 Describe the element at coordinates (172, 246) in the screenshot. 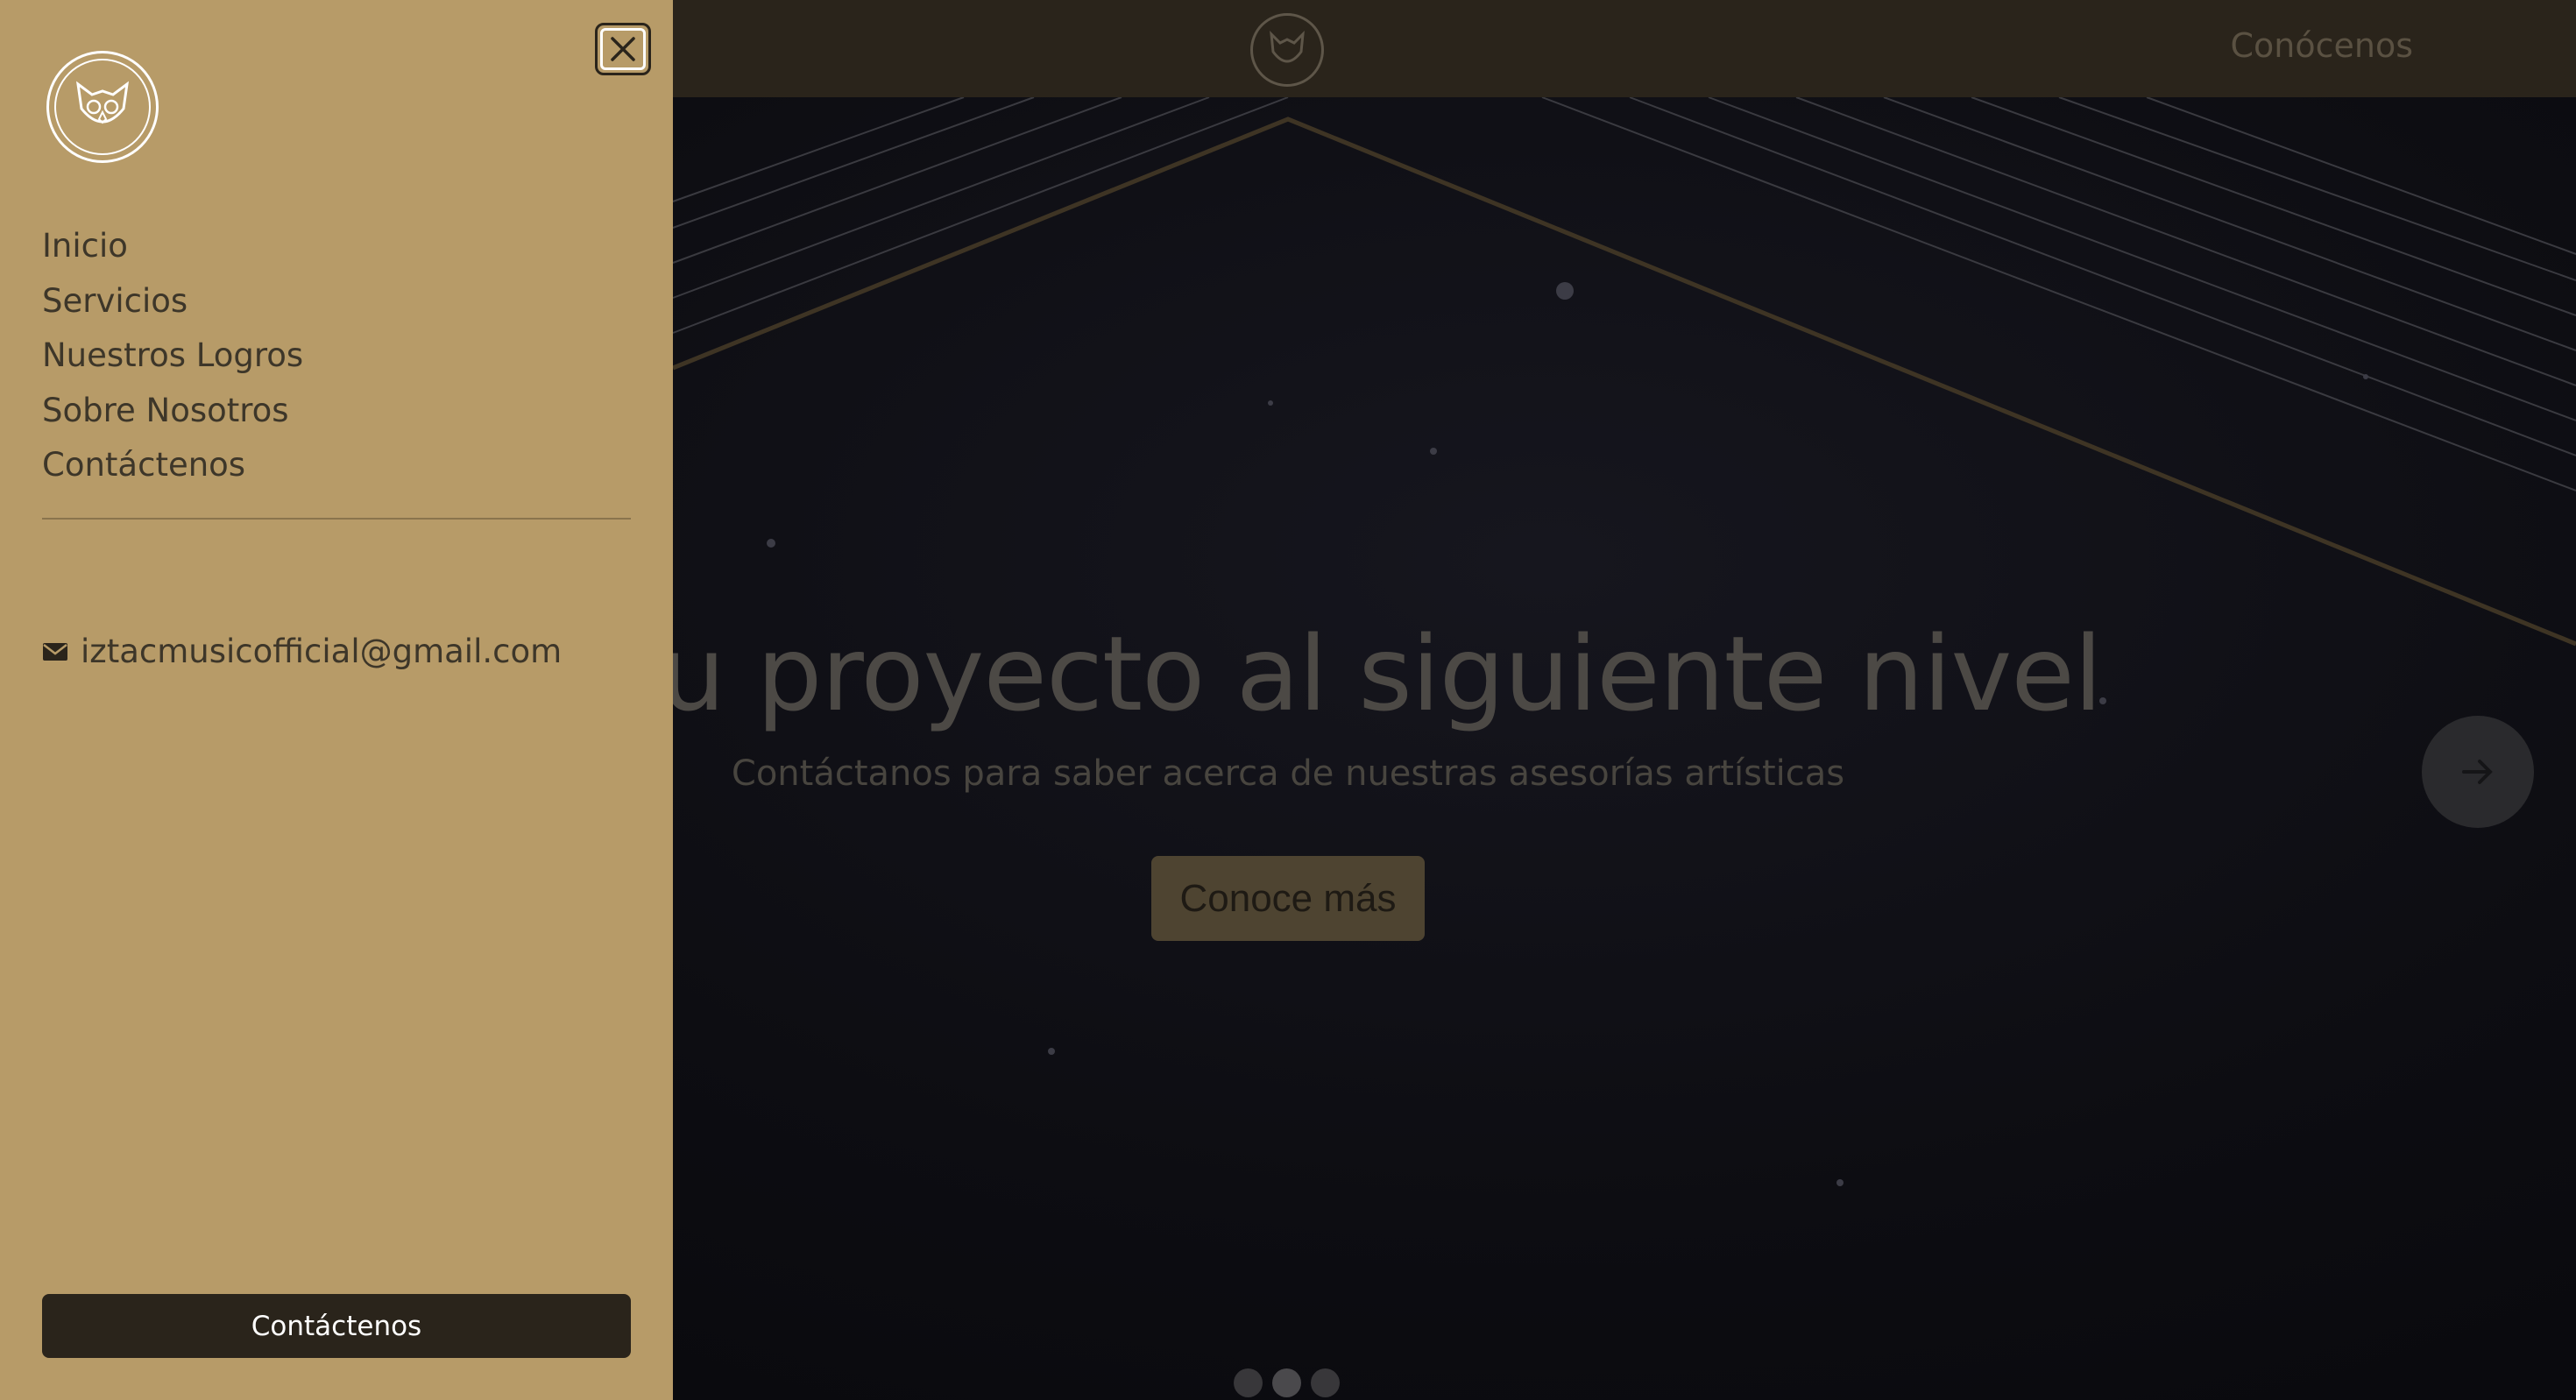

I see `drawer-nav-inicio: Inicio` at that location.